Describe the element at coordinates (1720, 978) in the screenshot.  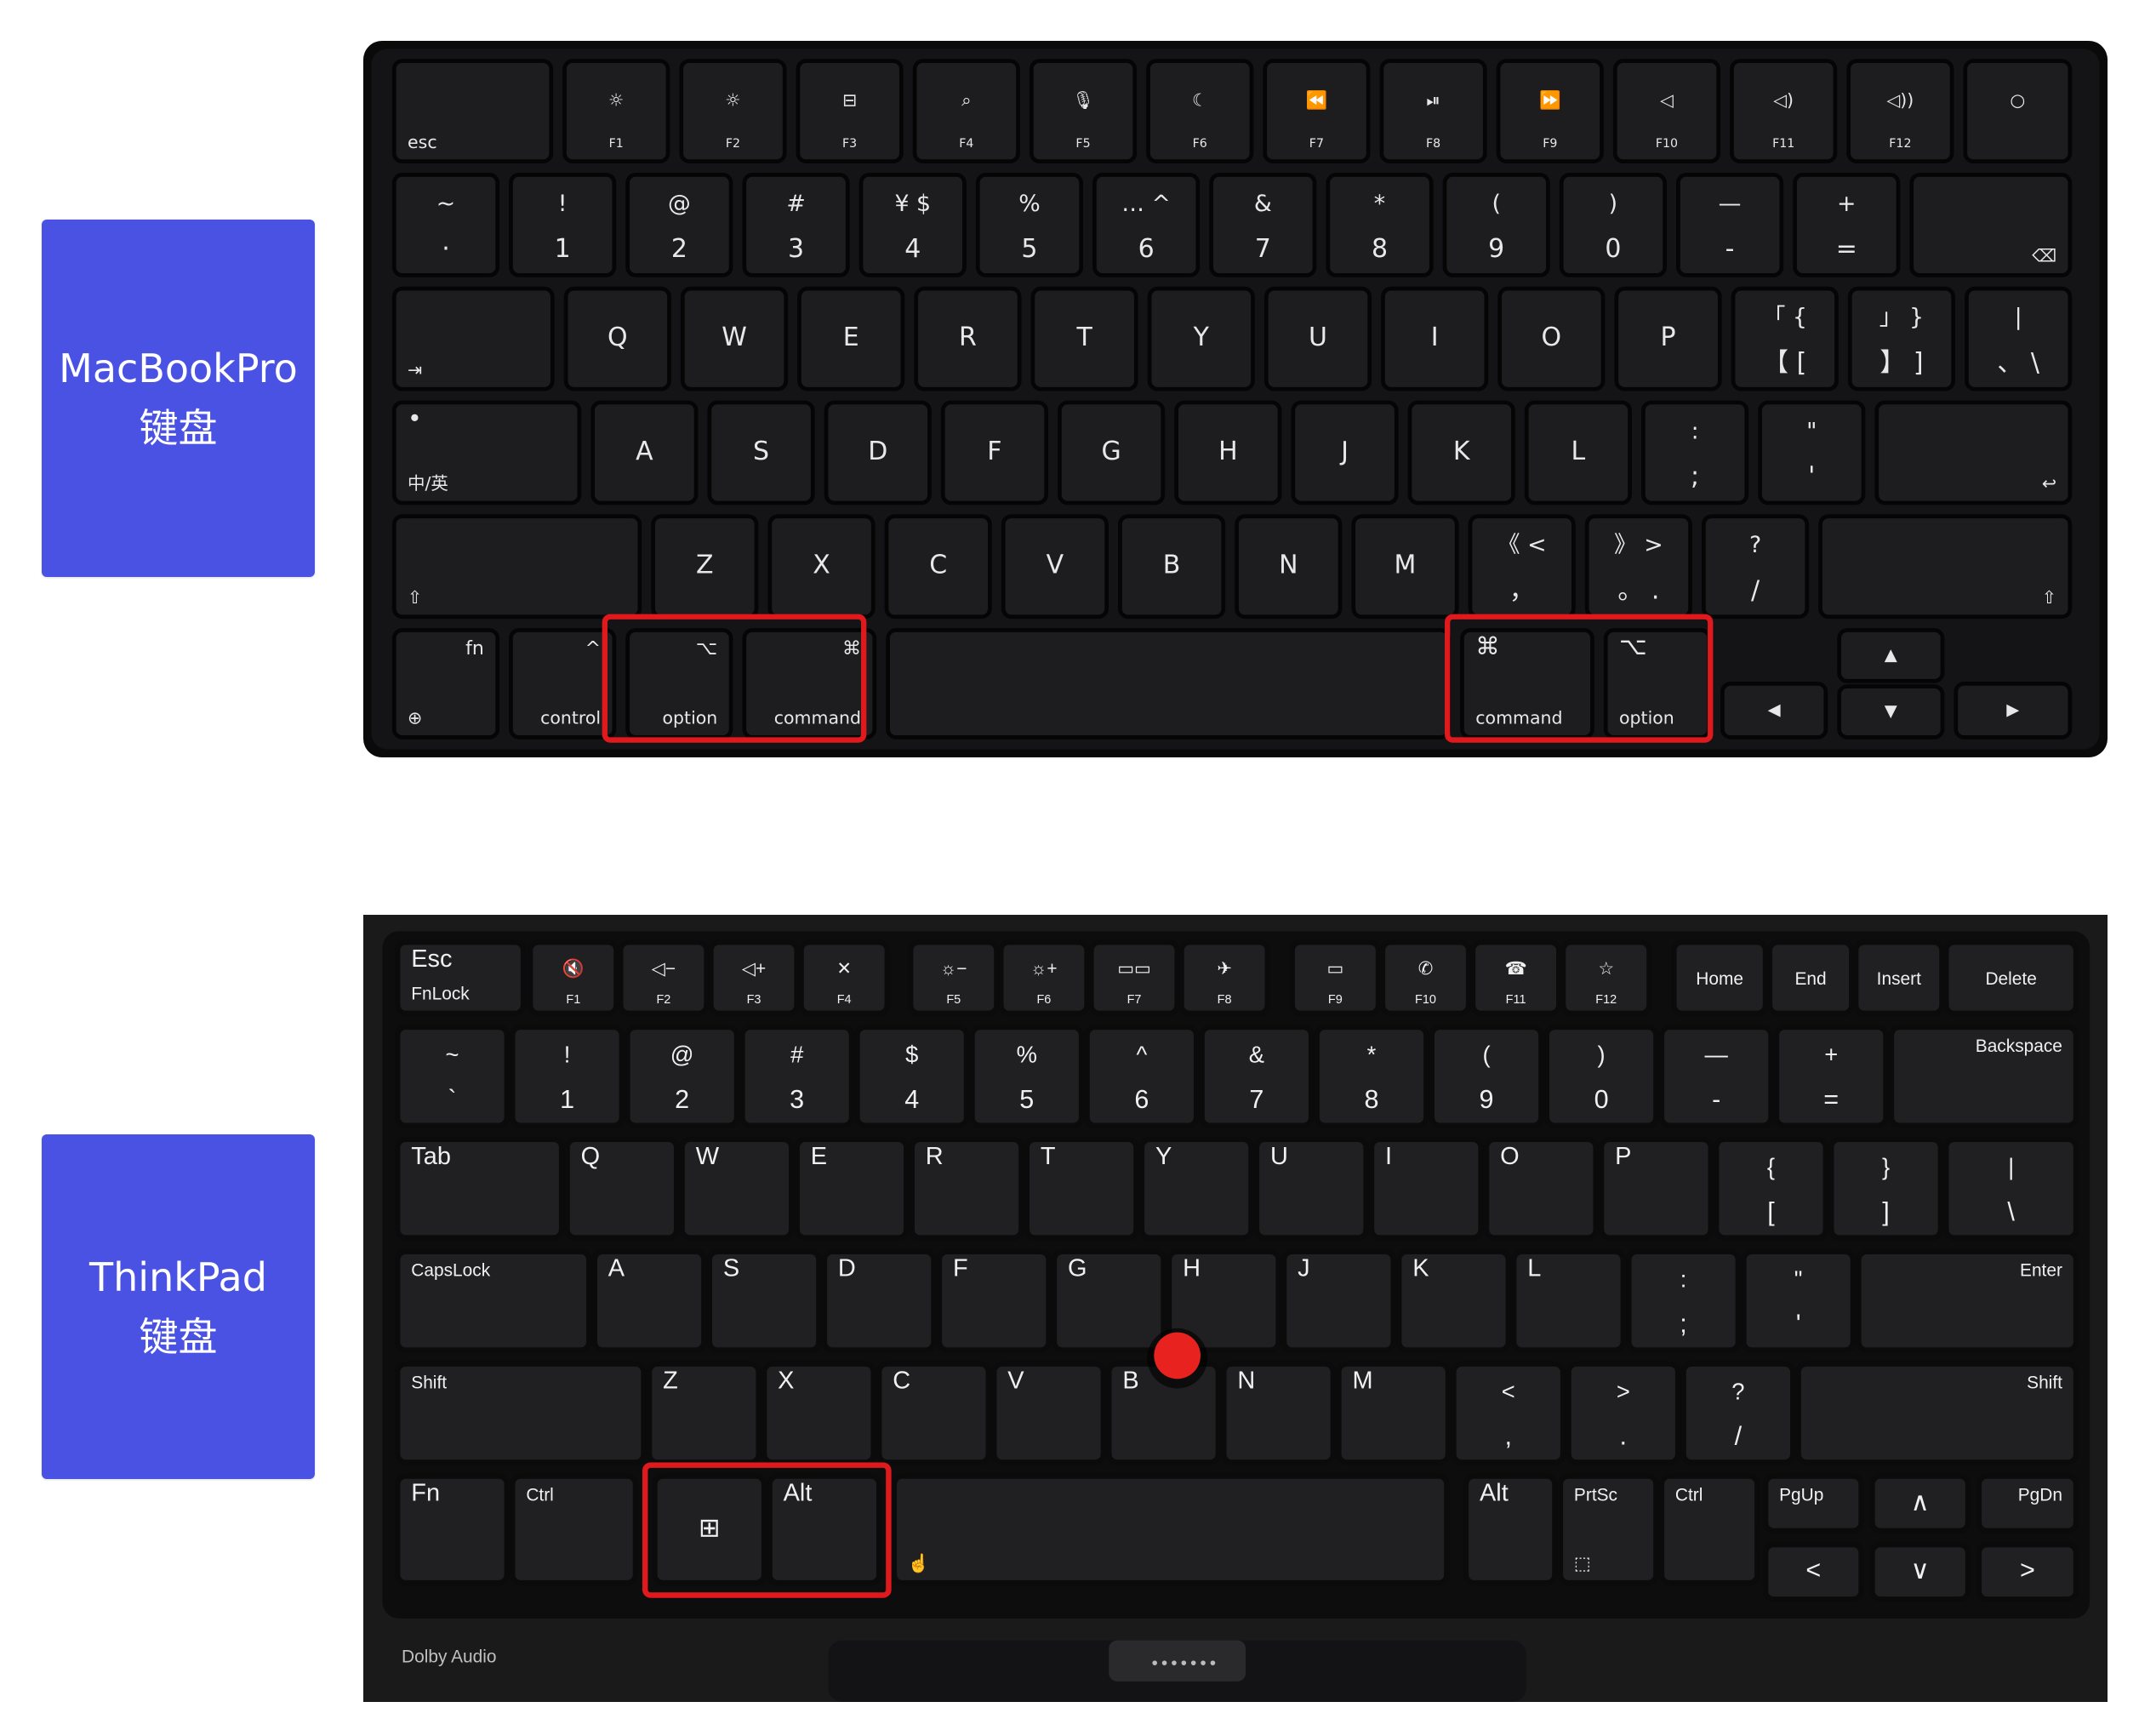
I see `key-home: Home` at that location.